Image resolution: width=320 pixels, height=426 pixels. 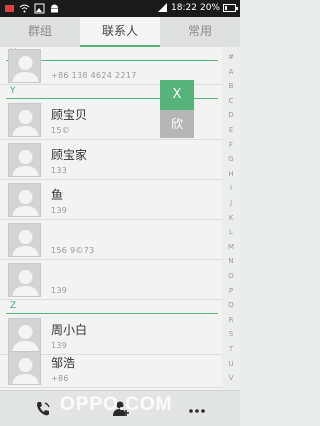 I want to click on contact-row: 156 9©73, so click(x=111, y=240).